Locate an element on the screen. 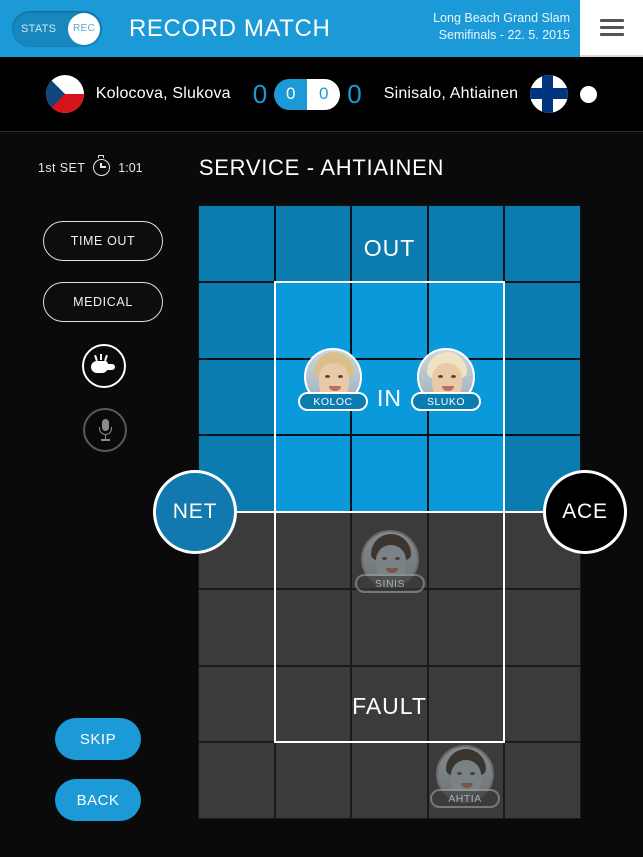  player-name-badge: SINIS is located at coordinates (390, 583).